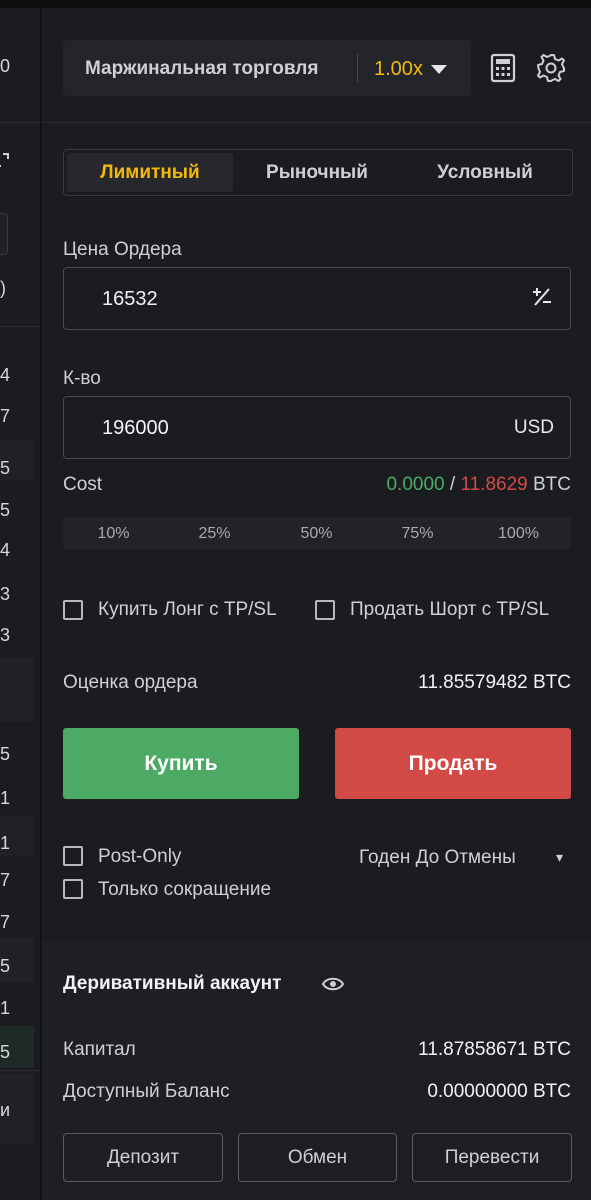 The width and height of the screenshot is (591, 1200). Describe the element at coordinates (214, 534) in the screenshot. I see `percent-25: 25%` at that location.